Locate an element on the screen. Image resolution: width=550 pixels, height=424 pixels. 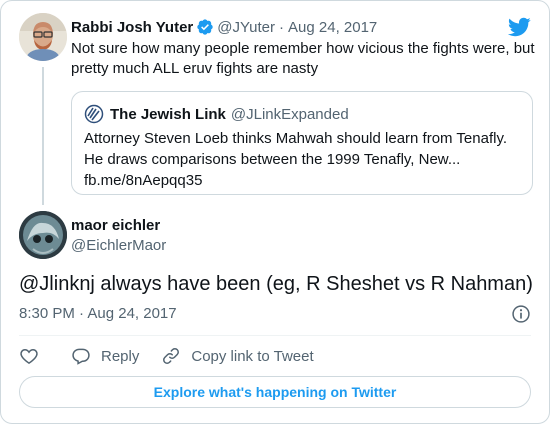
link-icon is located at coordinates (171, 356).